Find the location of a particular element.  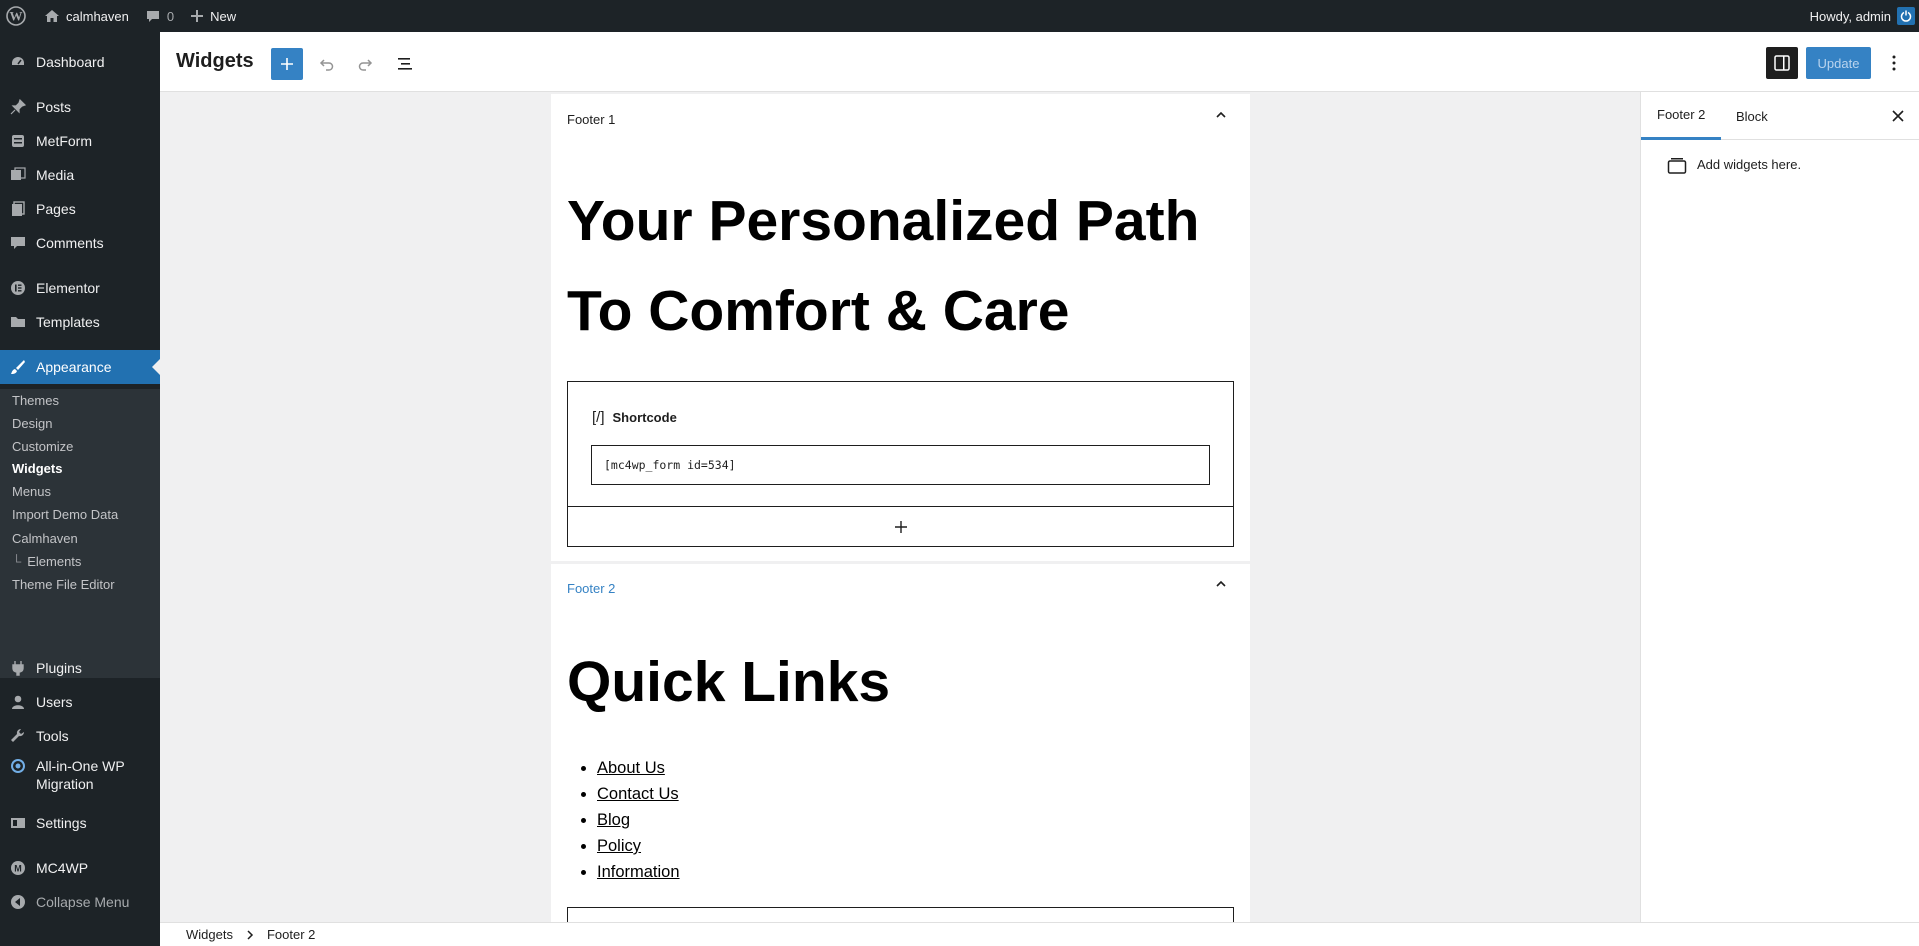

submenu-indent-glyph: └ is located at coordinates (17, 561).